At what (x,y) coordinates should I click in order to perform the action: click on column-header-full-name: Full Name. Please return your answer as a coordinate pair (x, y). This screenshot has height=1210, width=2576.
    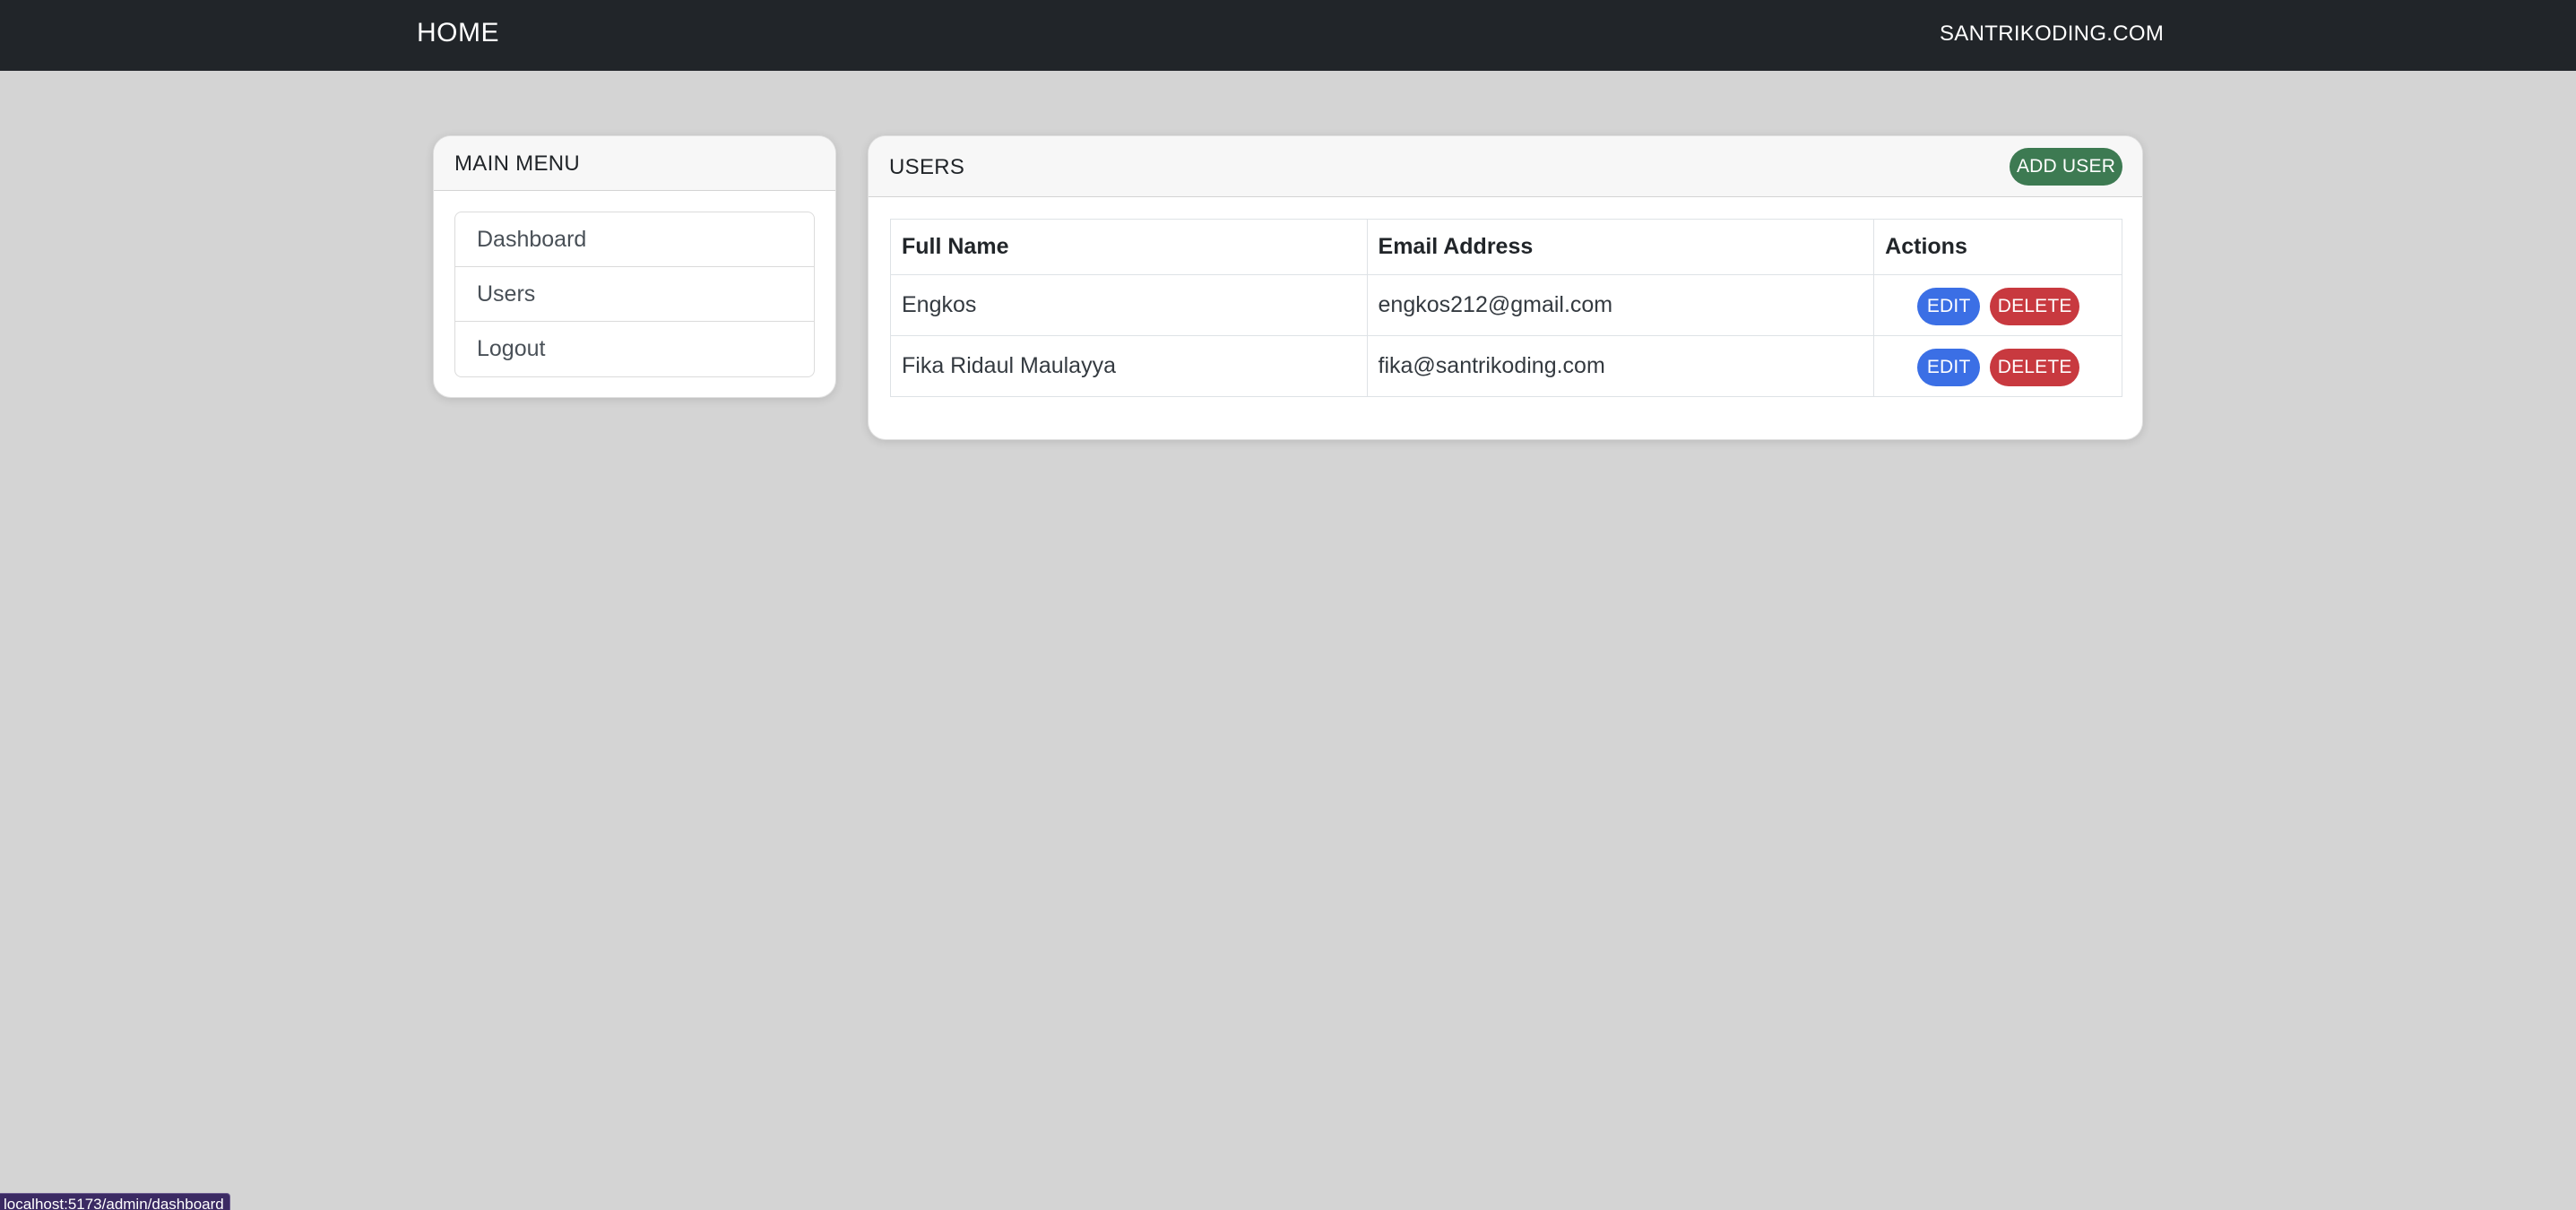
    Looking at the image, I should click on (1129, 247).